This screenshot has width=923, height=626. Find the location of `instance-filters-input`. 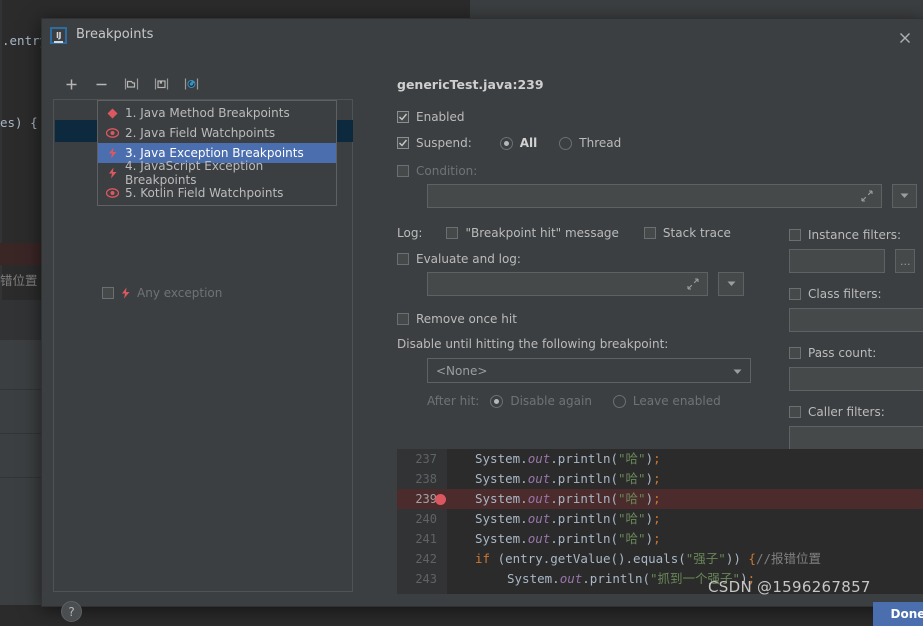

instance-filters-input is located at coordinates (837, 261).